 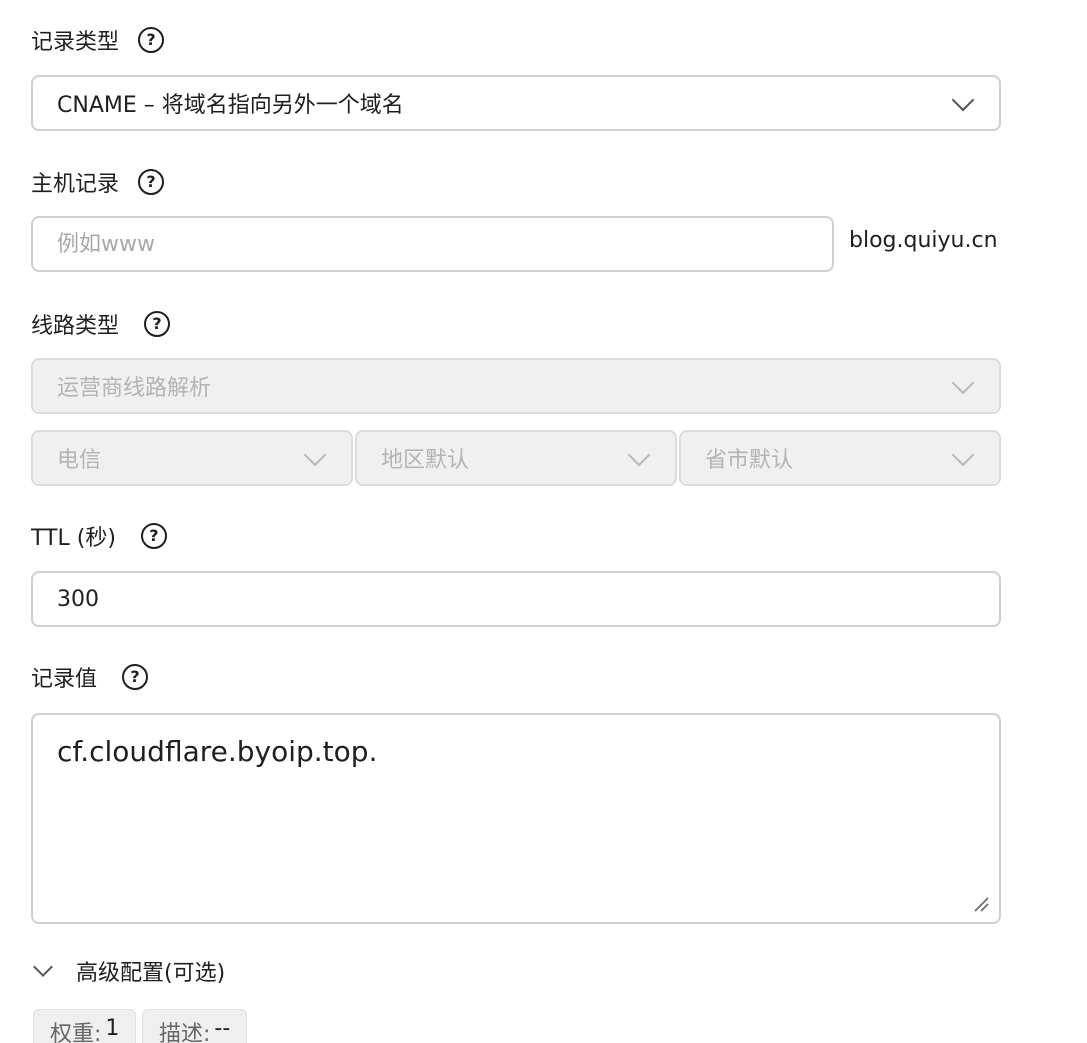 I want to click on ttl-input, so click(x=528, y=599).